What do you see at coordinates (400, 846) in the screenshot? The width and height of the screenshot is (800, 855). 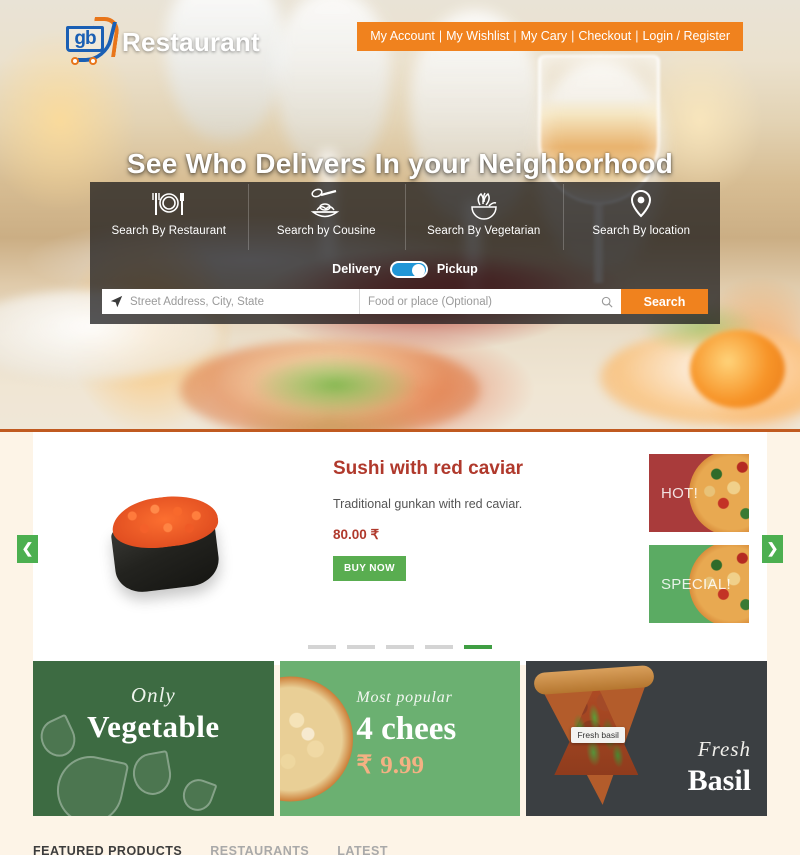 I see `product-section-tabs: FEATURED PRODUCTS RESTAURANTS LATEST` at bounding box center [400, 846].